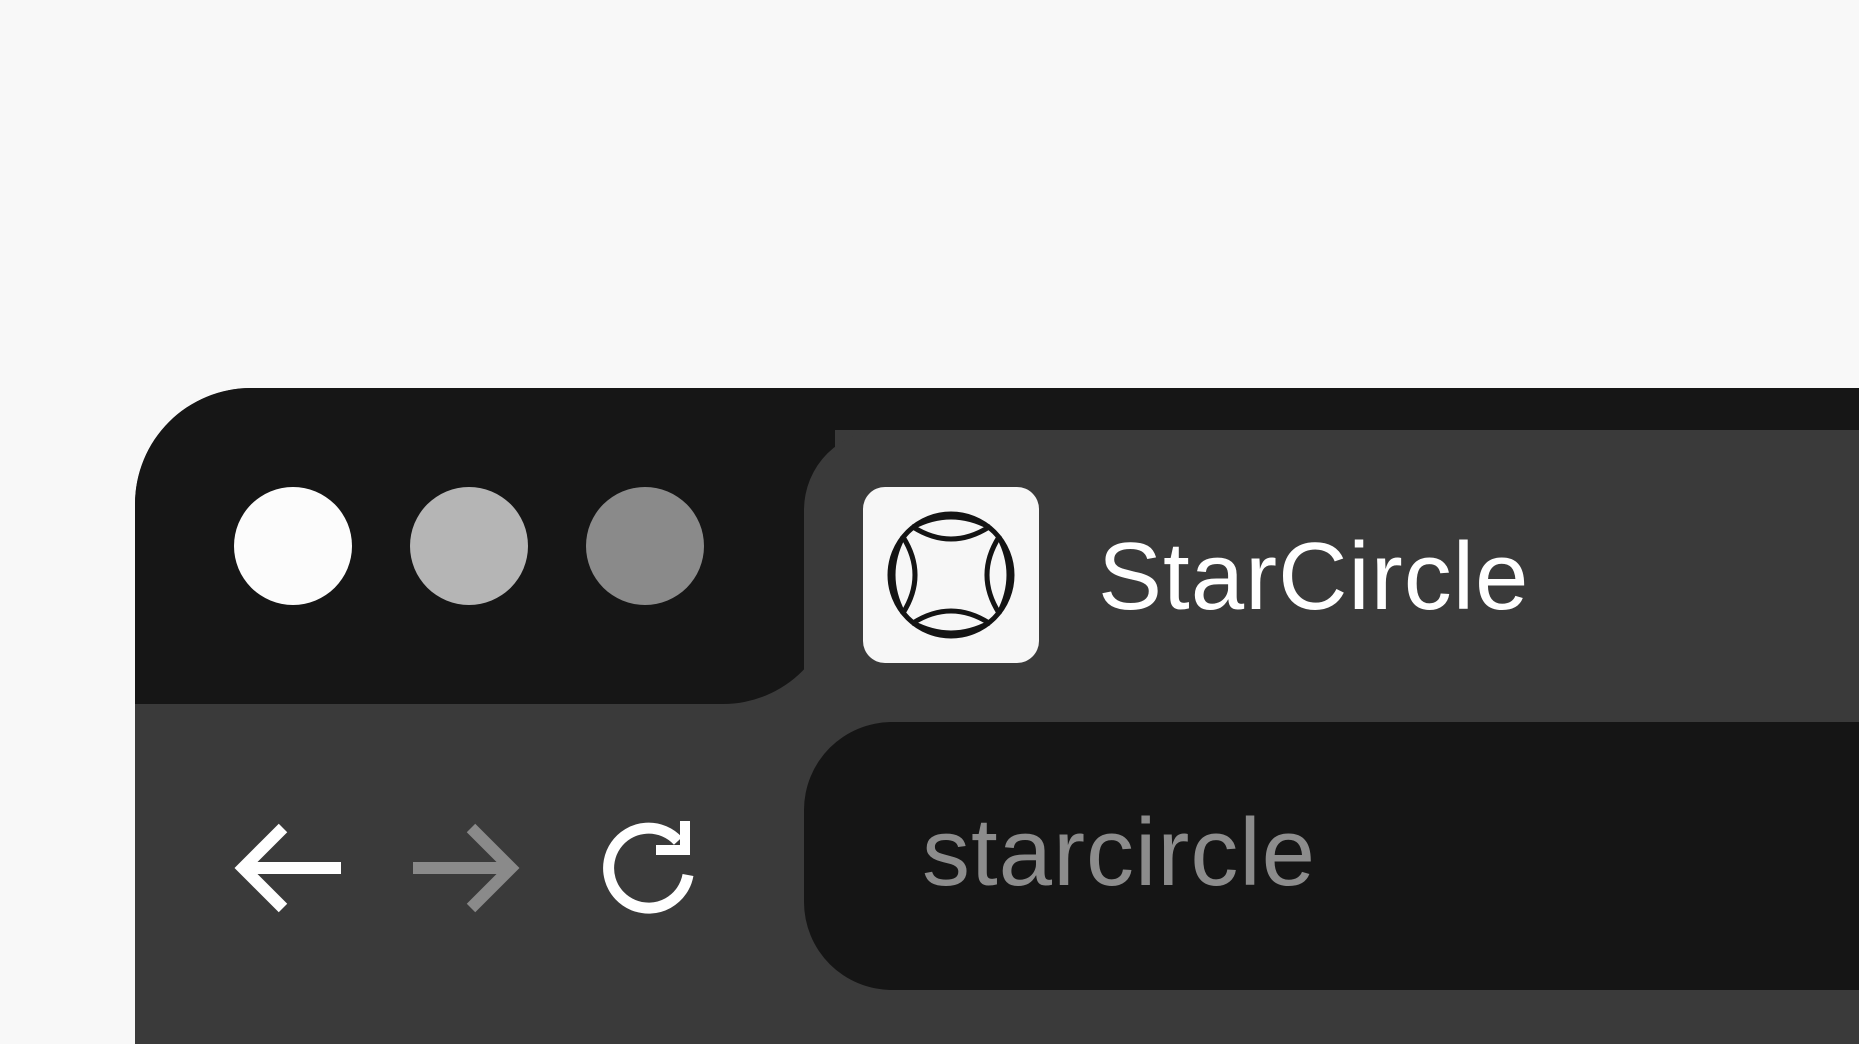 The height and width of the screenshot is (1044, 1859). Describe the element at coordinates (645, 546) in the screenshot. I see `maximize-window-button` at that location.